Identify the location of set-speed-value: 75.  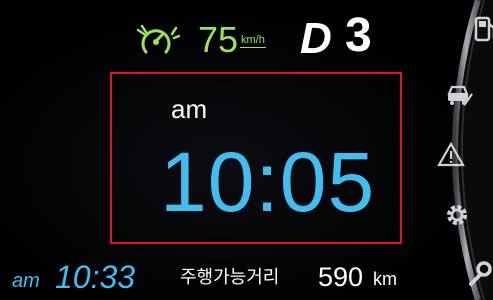
(218, 39).